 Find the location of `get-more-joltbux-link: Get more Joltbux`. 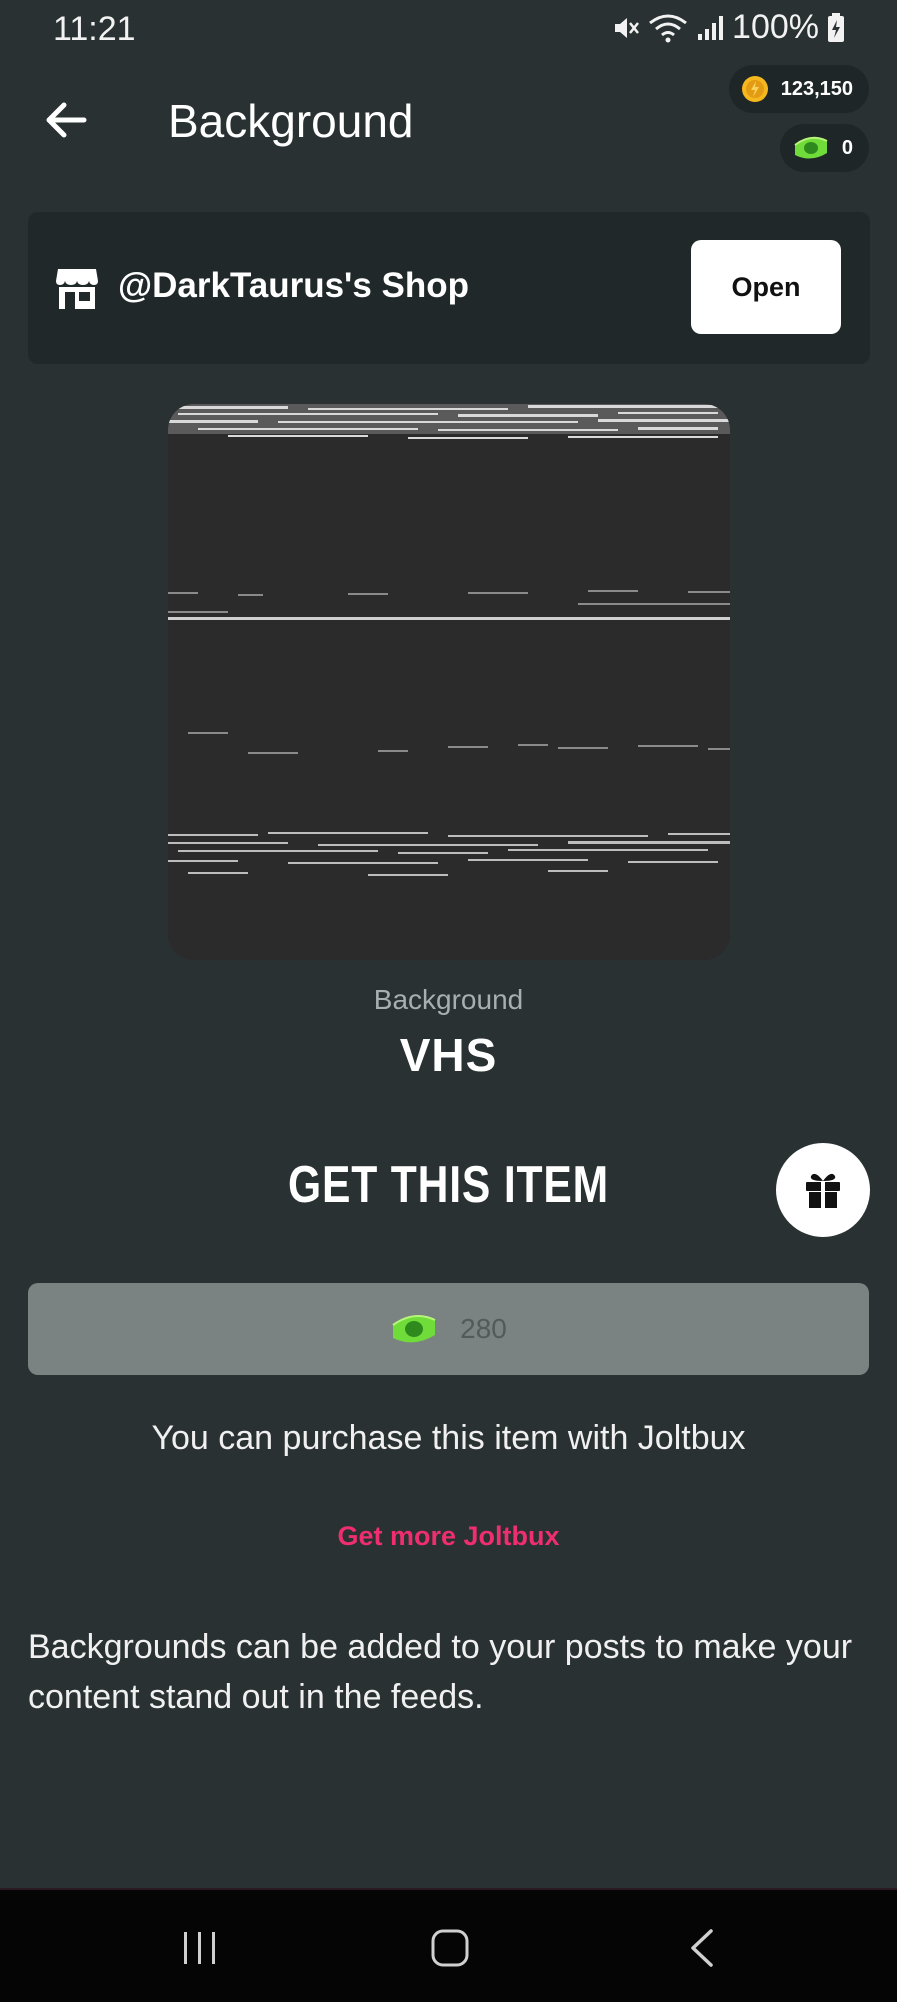

get-more-joltbux-link: Get more Joltbux is located at coordinates (448, 1536).